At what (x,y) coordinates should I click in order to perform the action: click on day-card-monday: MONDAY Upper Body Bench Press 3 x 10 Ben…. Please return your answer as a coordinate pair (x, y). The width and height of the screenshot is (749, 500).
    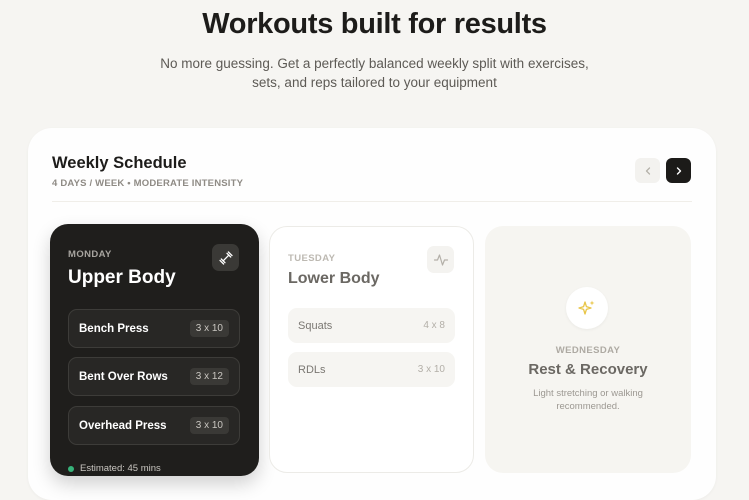
    Looking at the image, I should click on (154, 350).